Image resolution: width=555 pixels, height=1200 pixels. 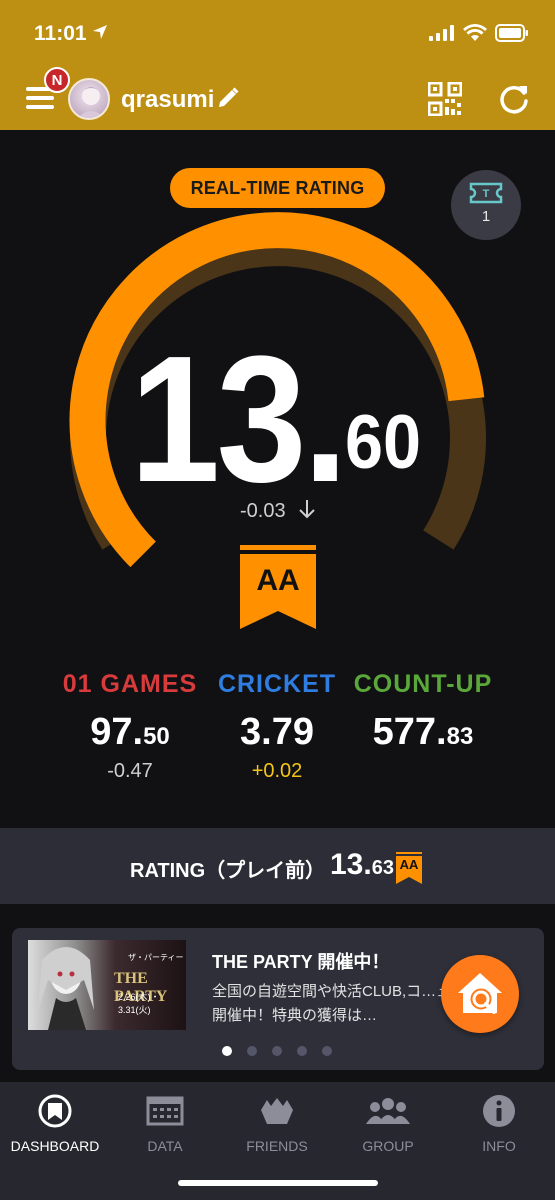 What do you see at coordinates (423, 732) in the screenshot?
I see `stat-value: 577.83` at bounding box center [423, 732].